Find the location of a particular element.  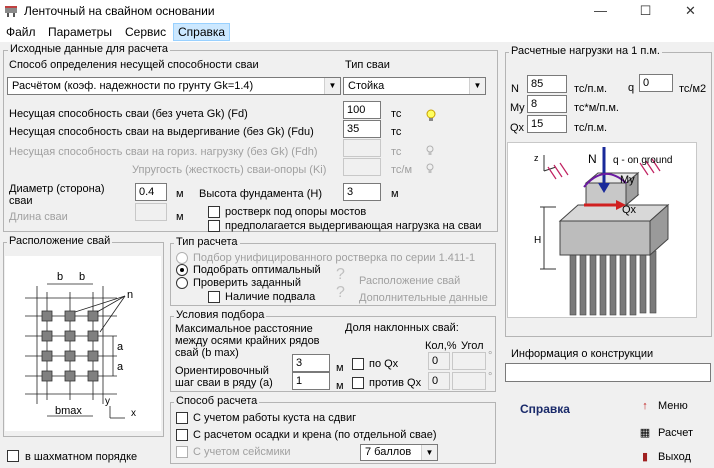

menu-button: ↑ Меню is located at coordinates (662, 406).